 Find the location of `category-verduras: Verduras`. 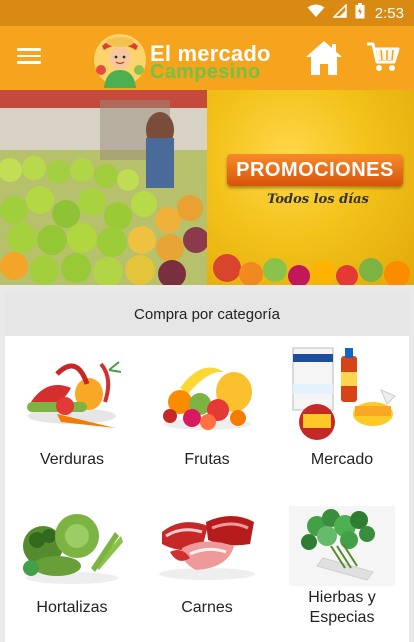

category-verduras: Verduras is located at coordinates (72, 411).